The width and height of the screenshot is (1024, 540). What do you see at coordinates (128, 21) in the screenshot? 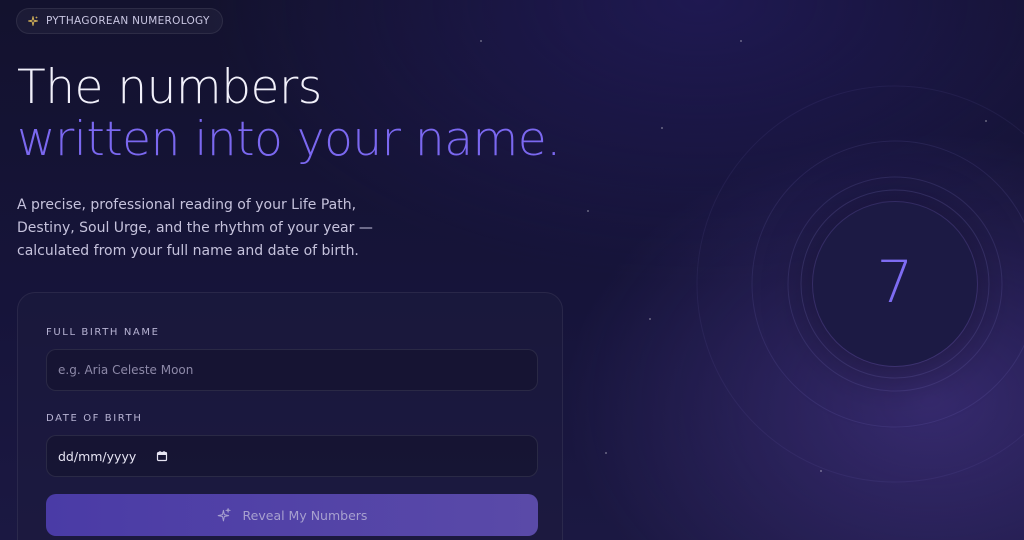
I see `badge-label: PYTHAGOREAN NUMEROLOGY` at bounding box center [128, 21].